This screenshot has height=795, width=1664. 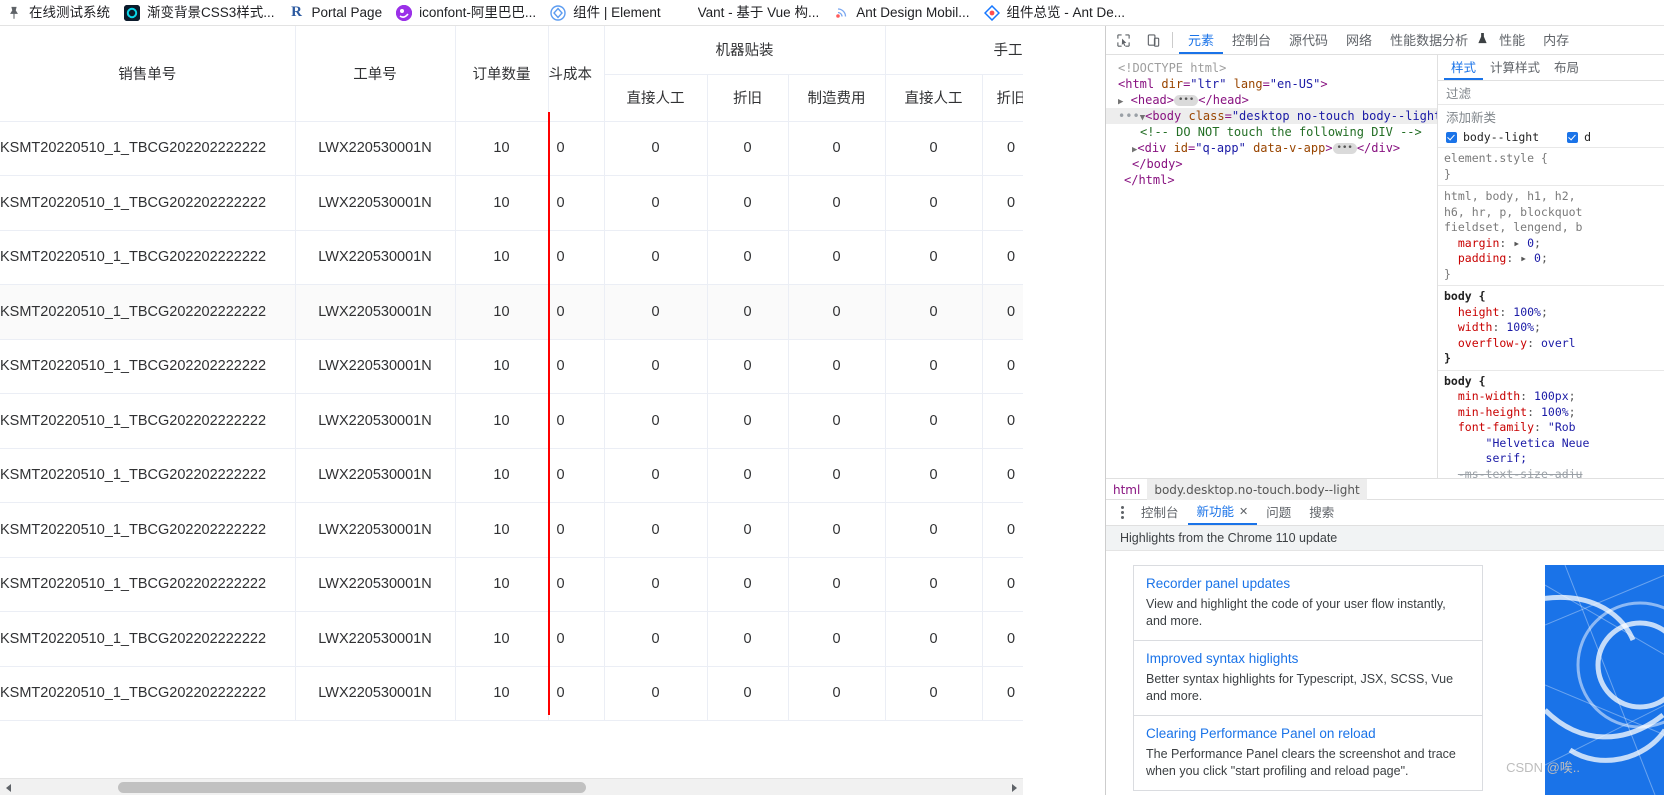 I want to click on breadcrumb-item-html: html, so click(x=1126, y=489).